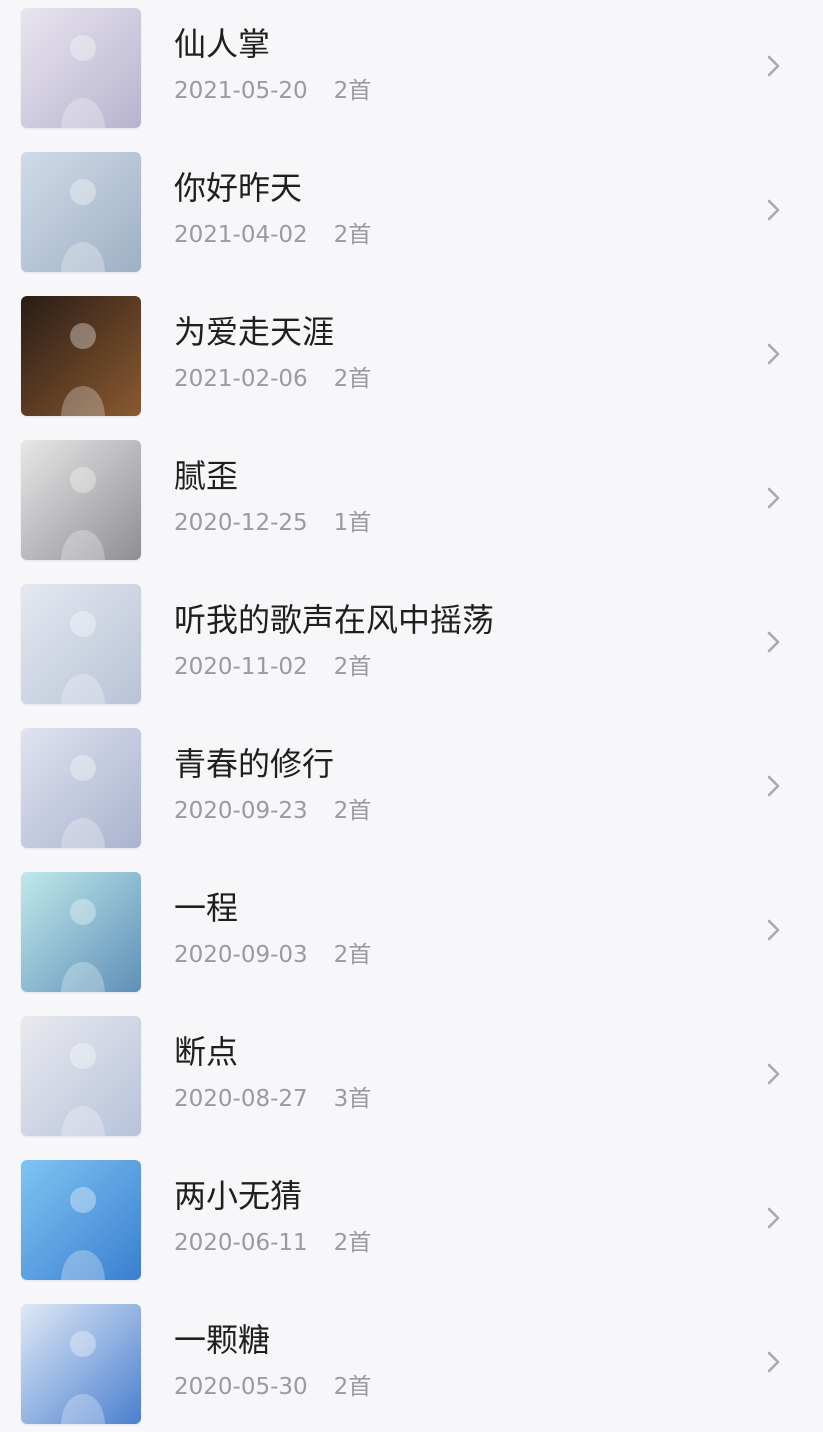 This screenshot has height=1432, width=823. I want to click on album-meta: 2021-04-02 2首, so click(272, 235).